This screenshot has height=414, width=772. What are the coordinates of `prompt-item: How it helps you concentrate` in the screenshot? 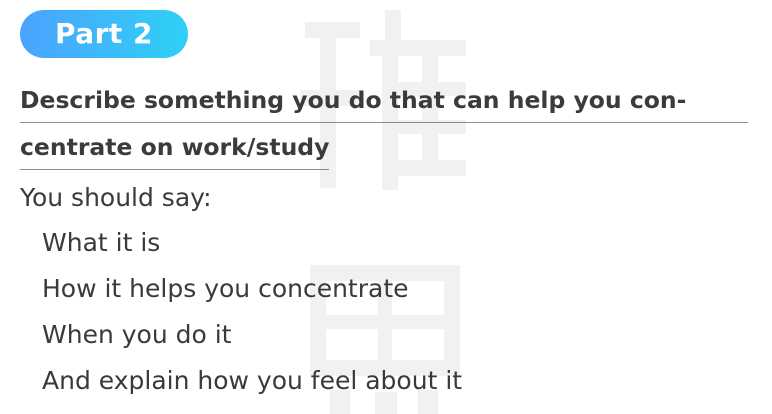 It's located at (225, 288).